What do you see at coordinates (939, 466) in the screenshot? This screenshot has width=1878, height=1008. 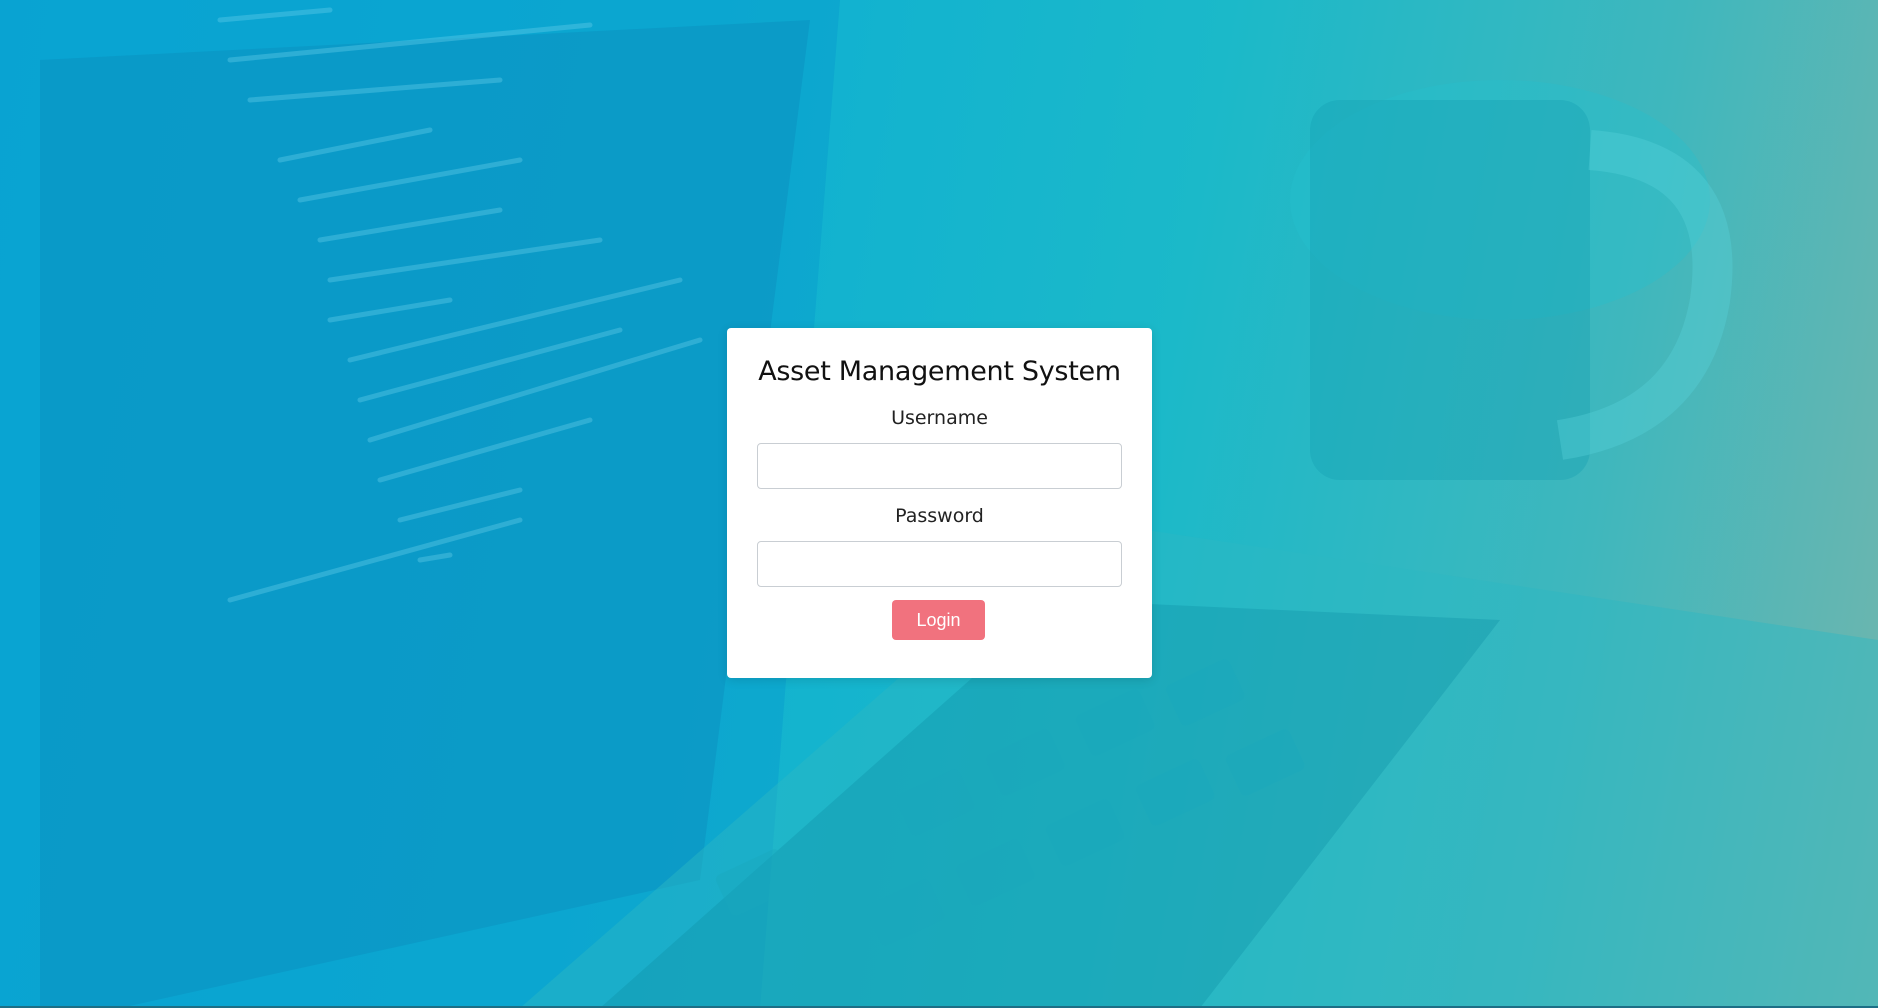 I see `username-input` at bounding box center [939, 466].